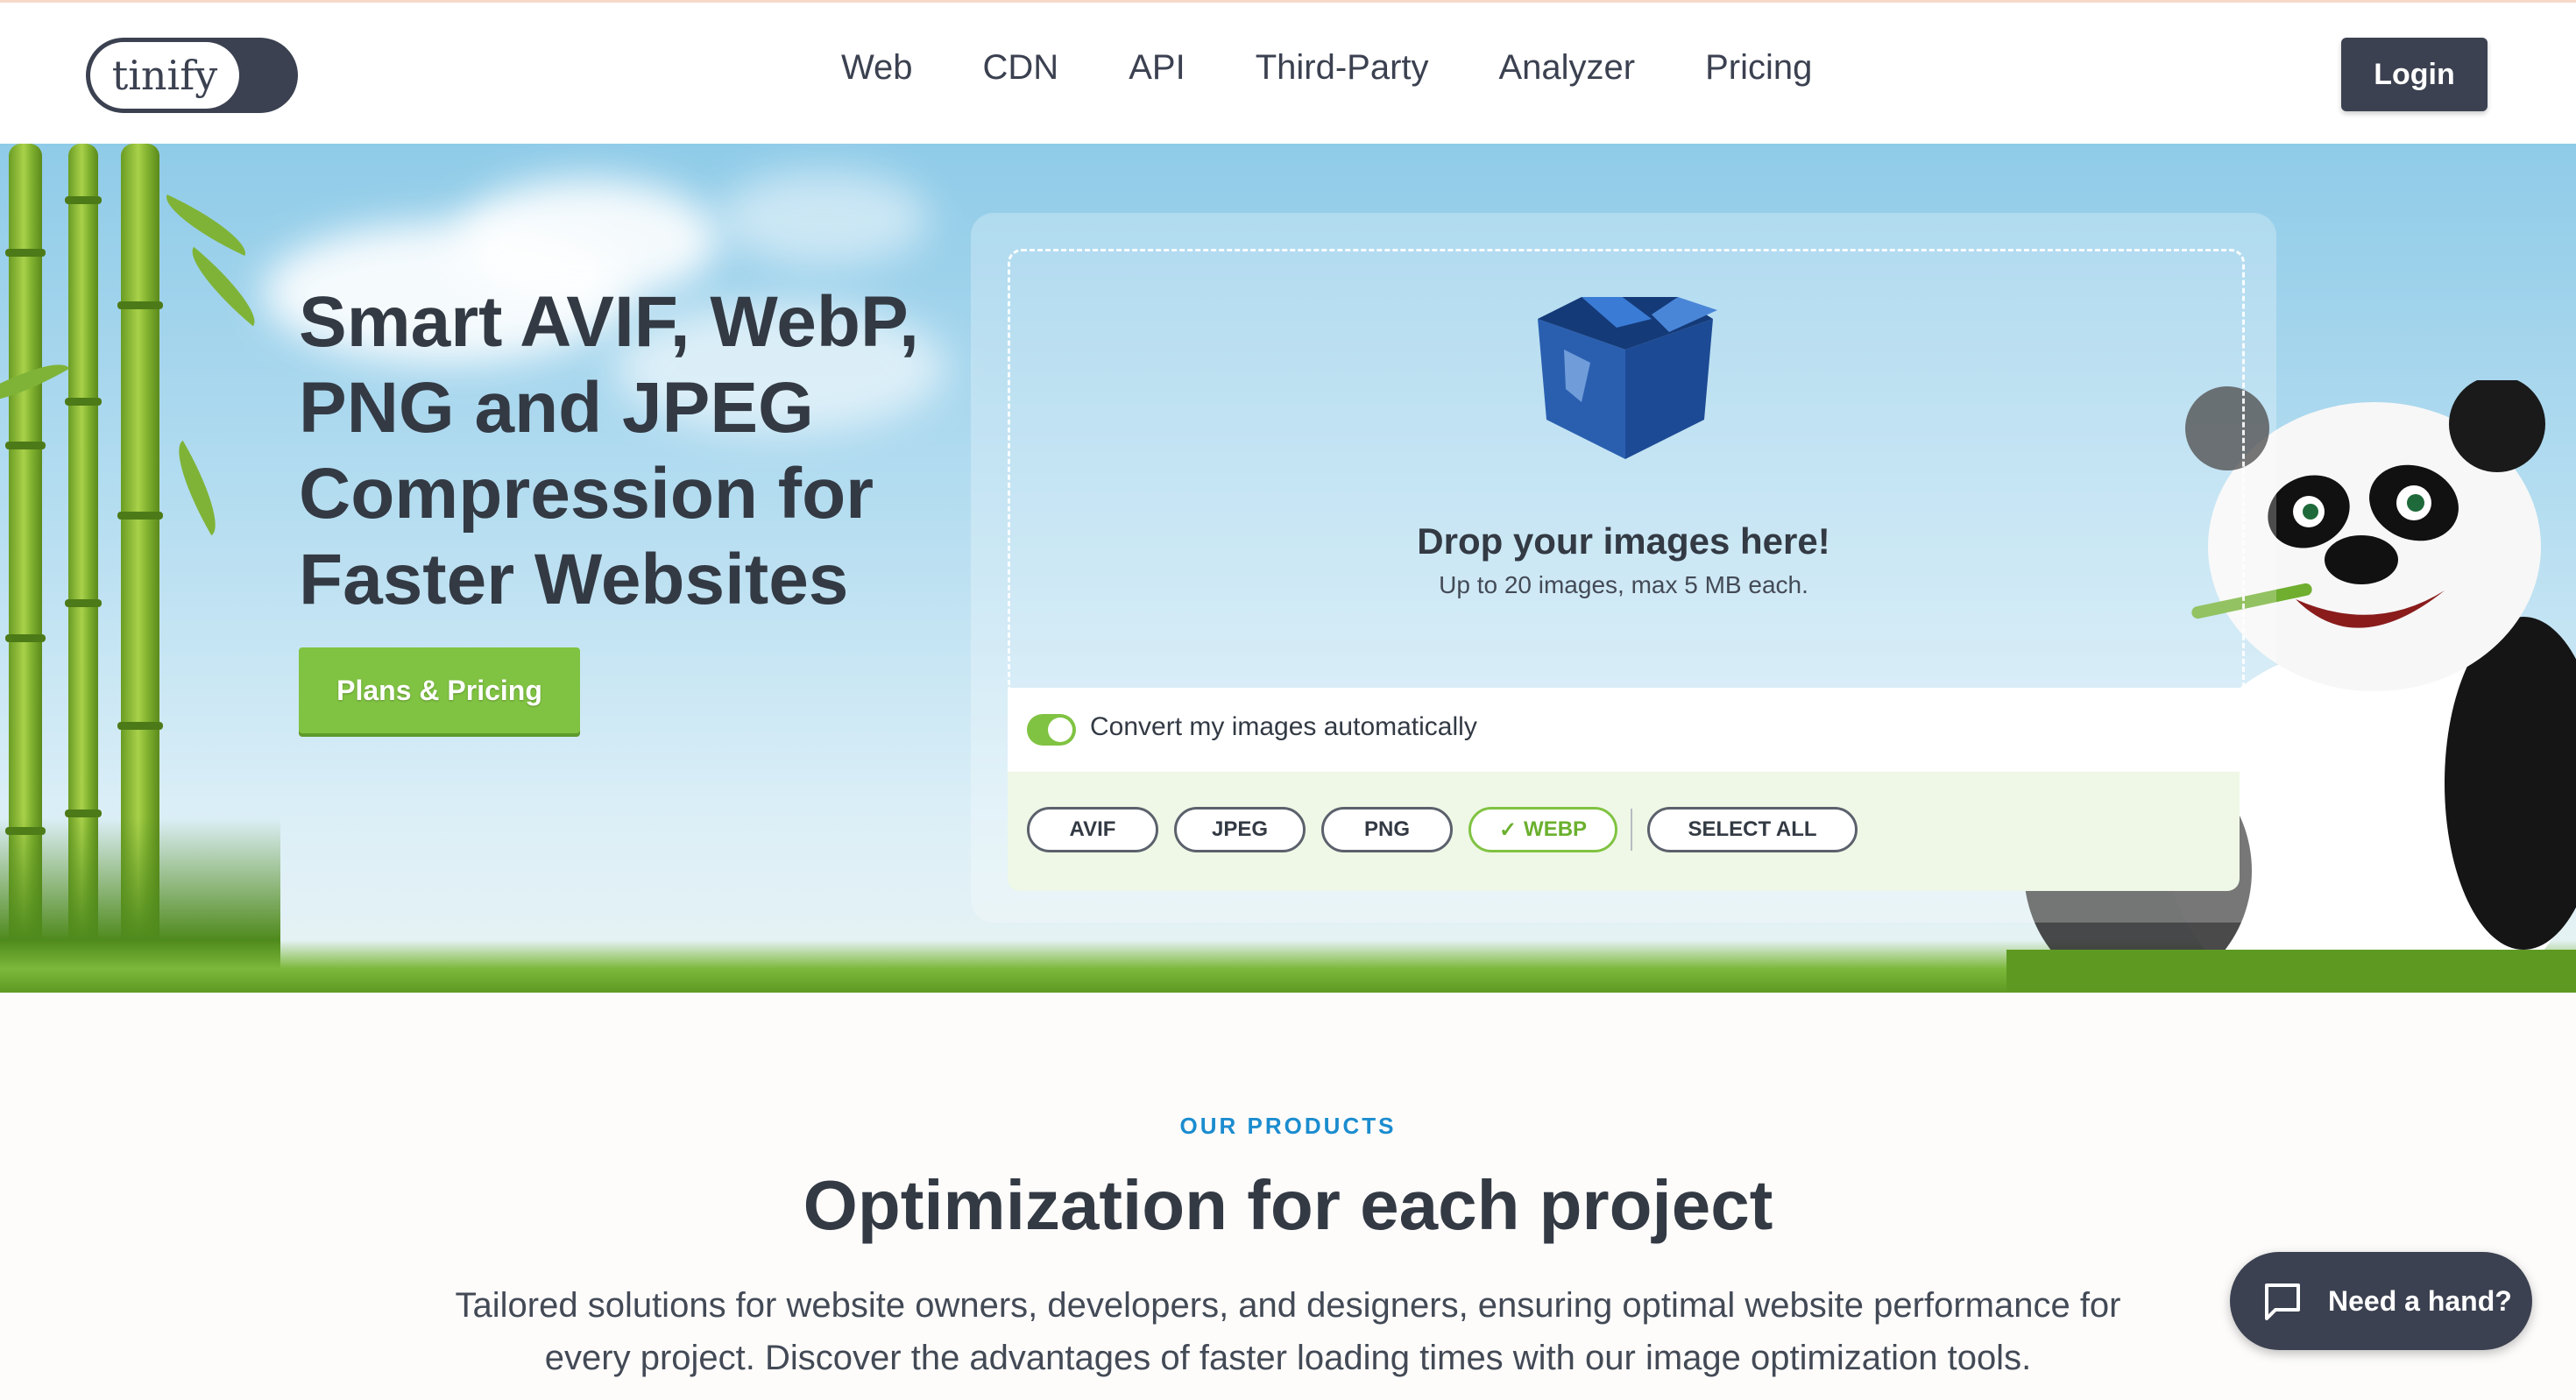 This screenshot has height=1400, width=2576. Describe the element at coordinates (1288, 1205) in the screenshot. I see `section-title: Optimization for each project` at that location.